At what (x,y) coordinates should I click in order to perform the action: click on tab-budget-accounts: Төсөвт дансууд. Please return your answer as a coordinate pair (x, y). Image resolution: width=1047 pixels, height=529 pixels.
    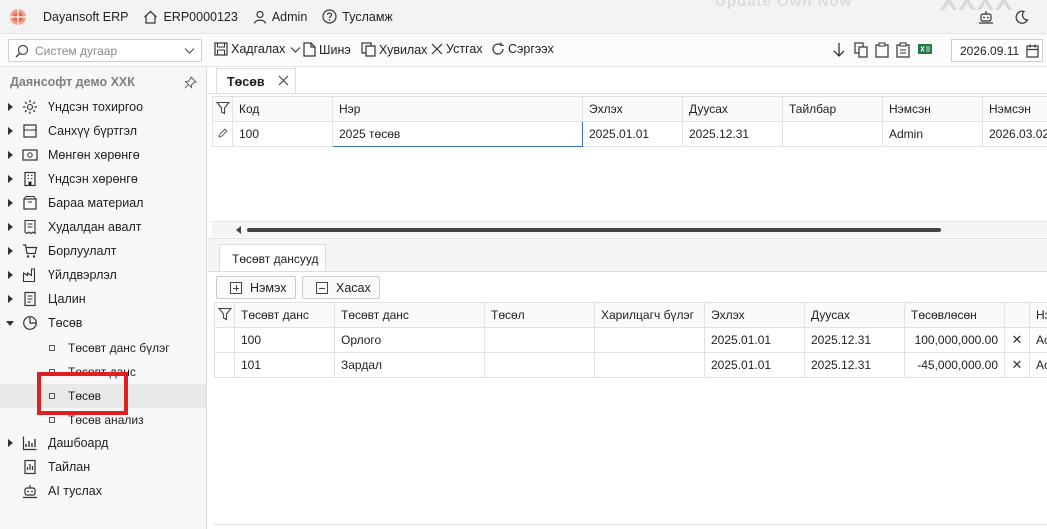
    Looking at the image, I should click on (272, 258).